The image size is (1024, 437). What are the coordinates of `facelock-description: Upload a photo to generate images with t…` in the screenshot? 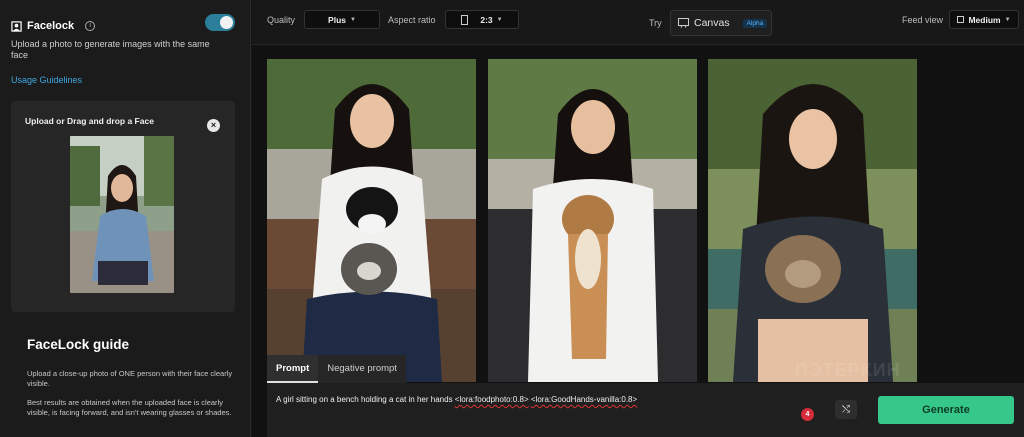 It's located at (110, 49).